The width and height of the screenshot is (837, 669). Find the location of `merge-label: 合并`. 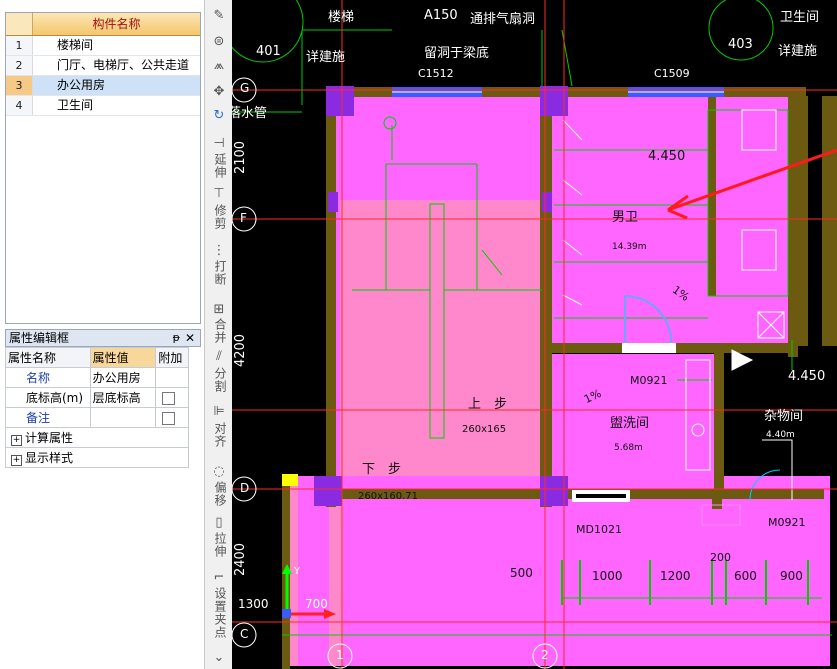

merge-label: 合并 is located at coordinates (219, 331).